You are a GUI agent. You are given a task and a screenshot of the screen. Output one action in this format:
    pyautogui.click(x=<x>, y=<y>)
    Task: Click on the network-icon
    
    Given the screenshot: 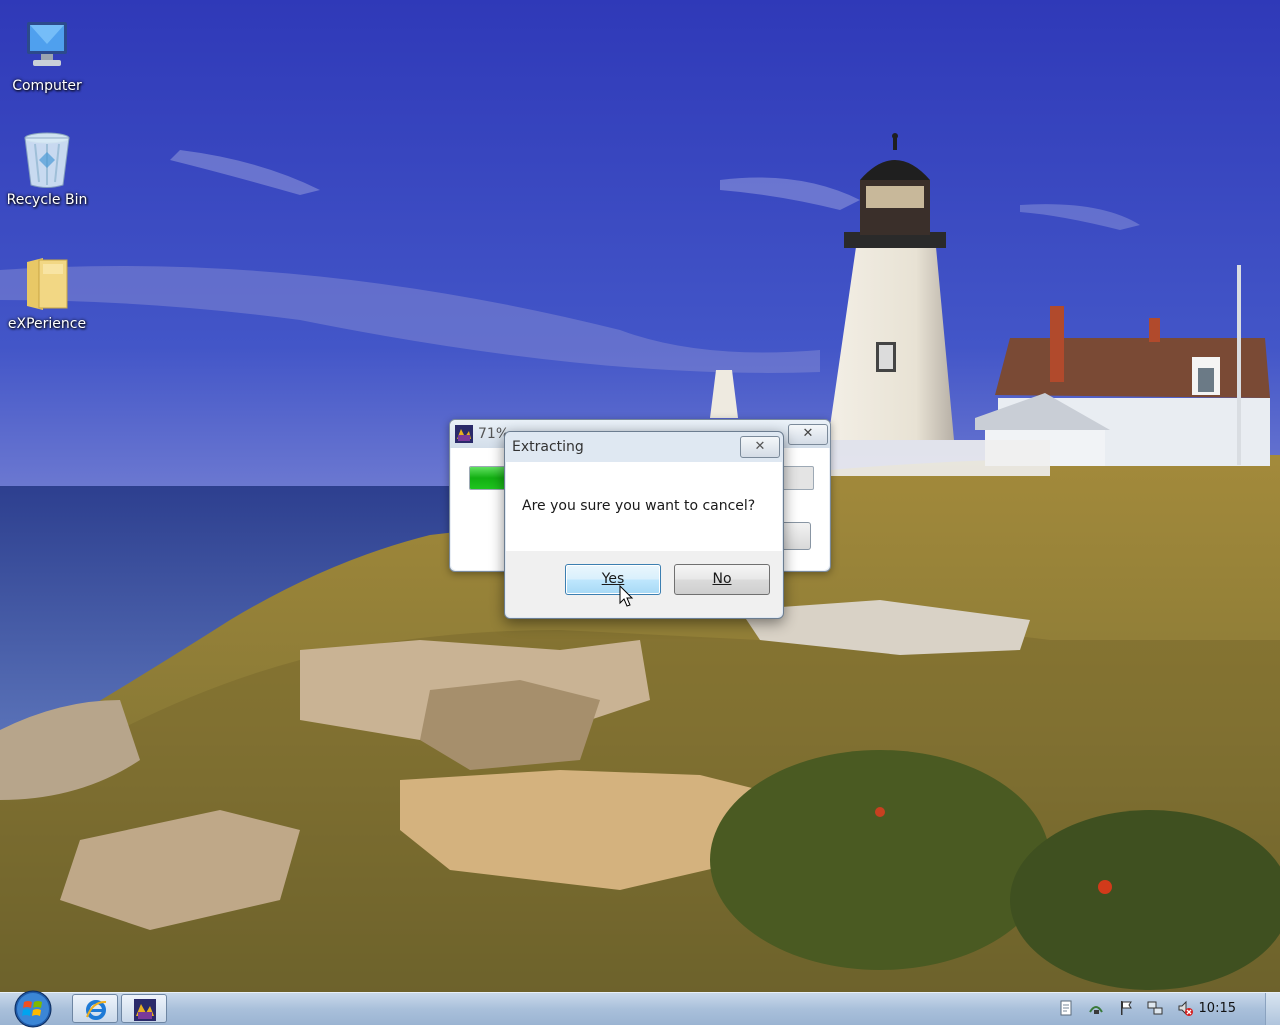 What is the action you would take?
    pyautogui.click(x=1096, y=1008)
    